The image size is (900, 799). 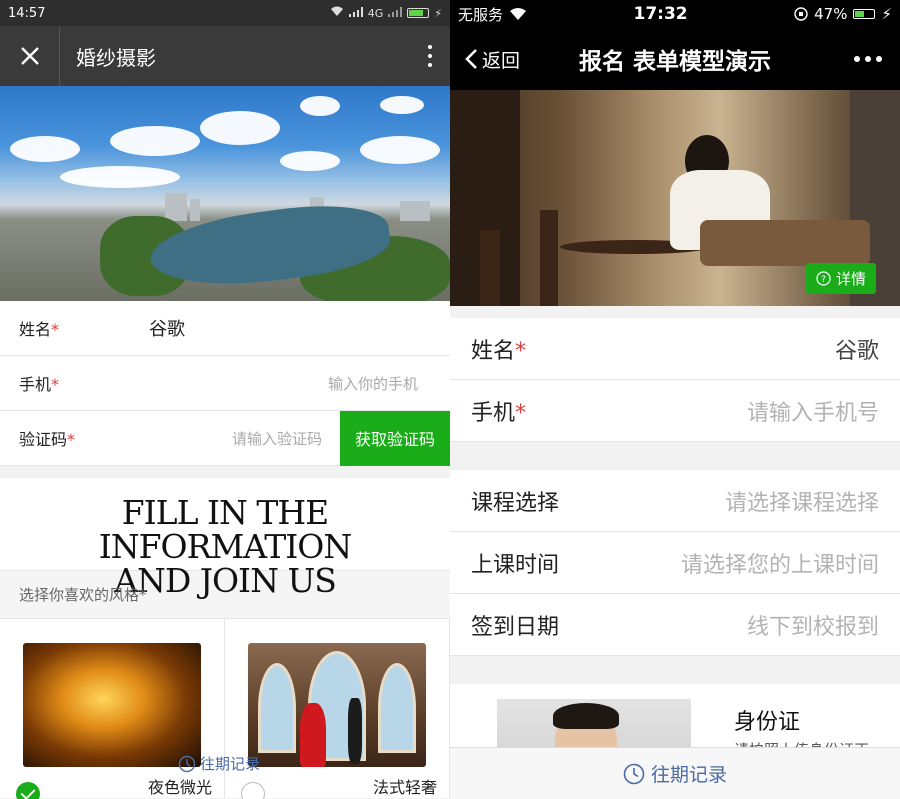 What do you see at coordinates (767, 722) in the screenshot?
I see `id-card-title: 身份证` at bounding box center [767, 722].